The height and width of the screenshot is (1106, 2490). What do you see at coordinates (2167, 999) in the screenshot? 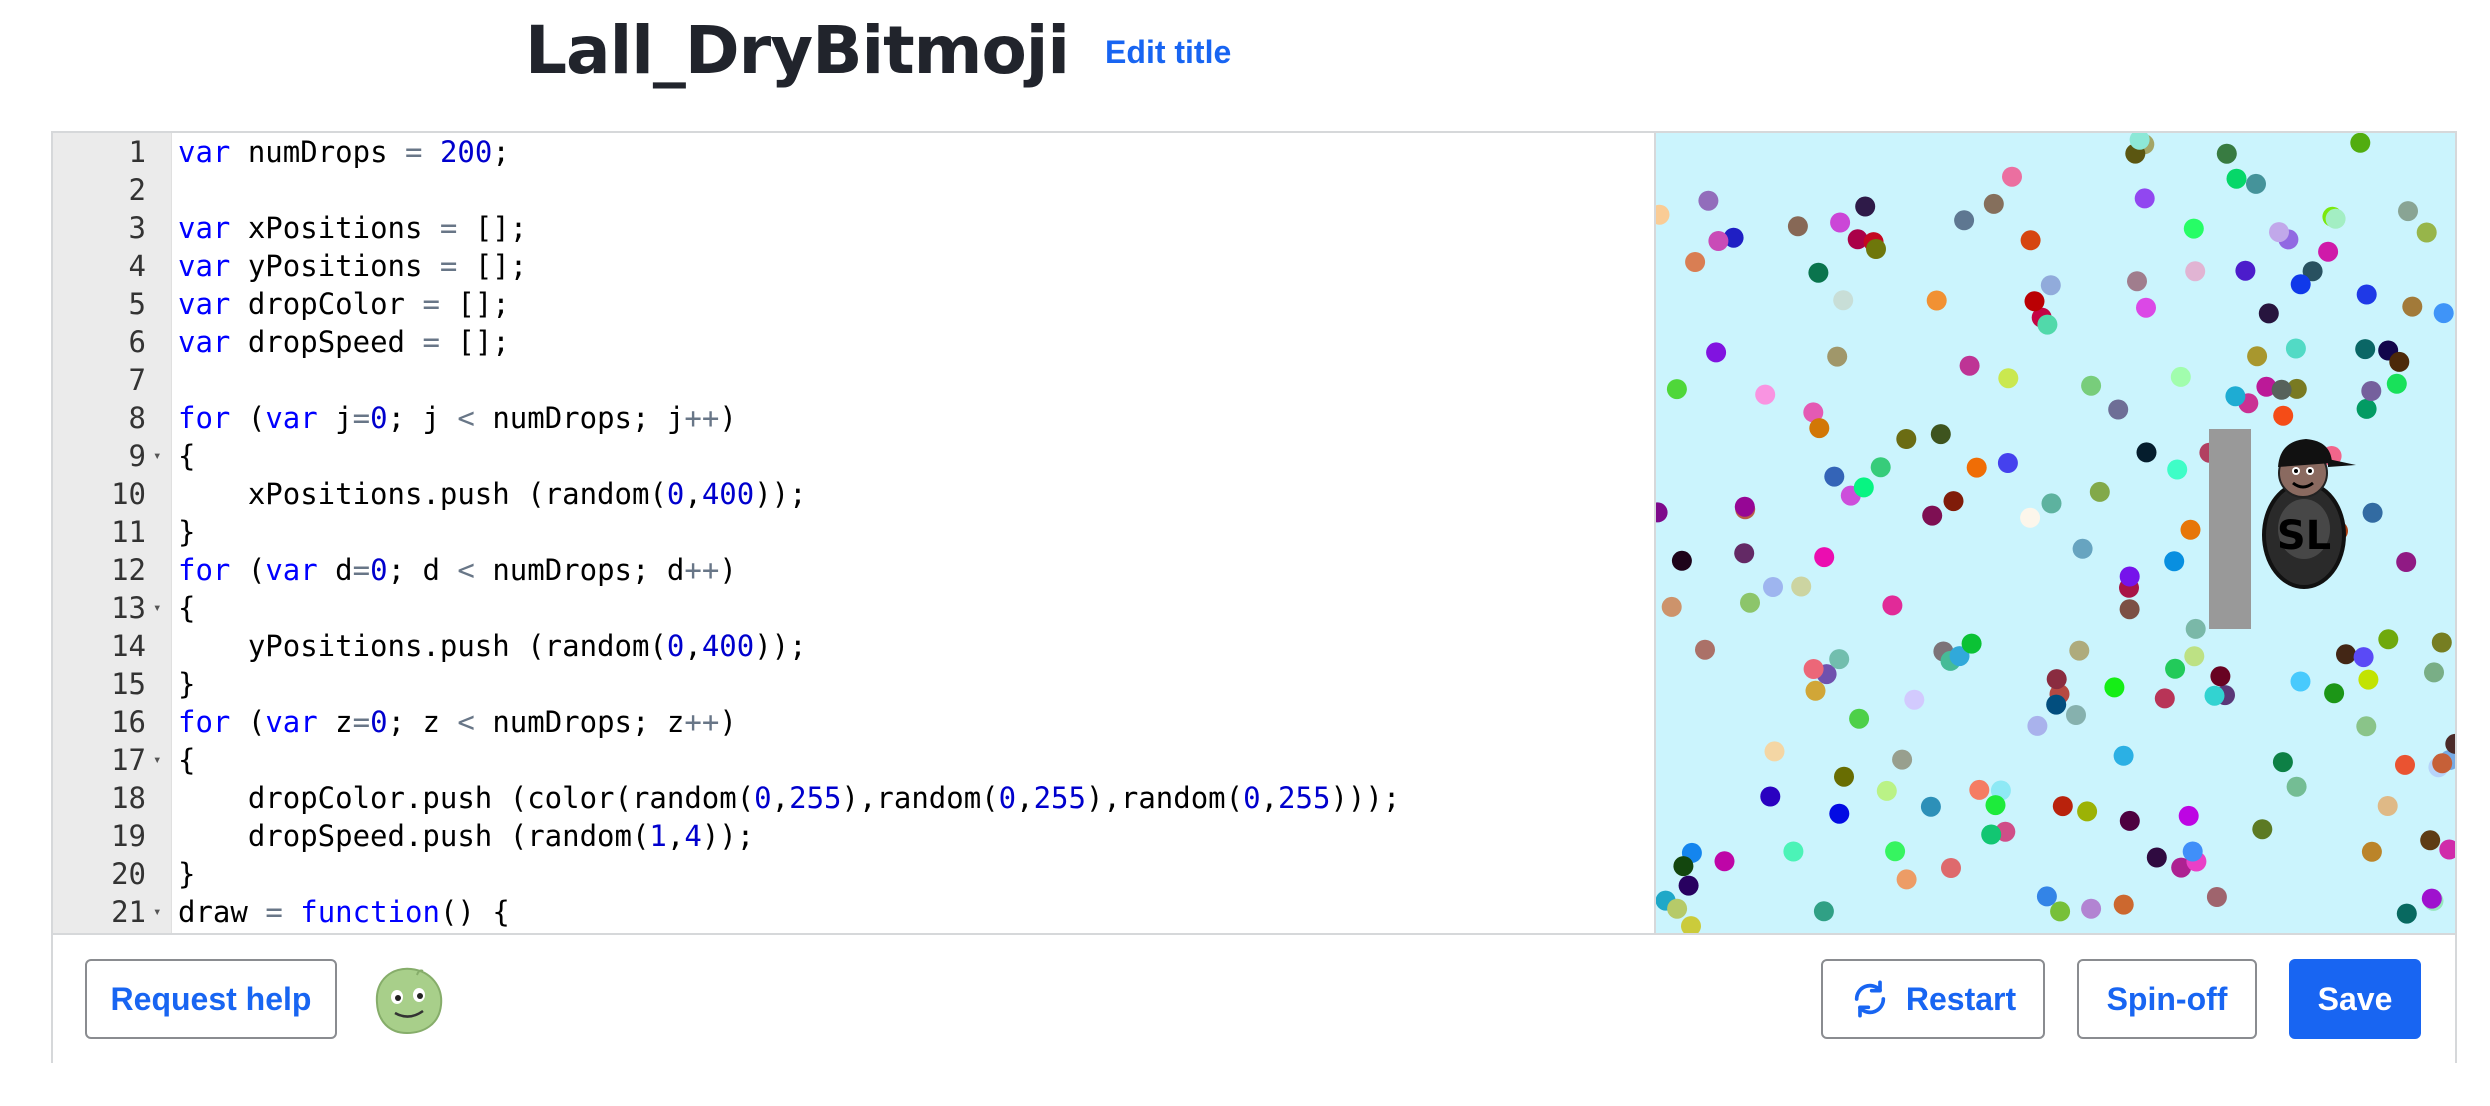
I see `spin-off-button: Spin-off` at bounding box center [2167, 999].